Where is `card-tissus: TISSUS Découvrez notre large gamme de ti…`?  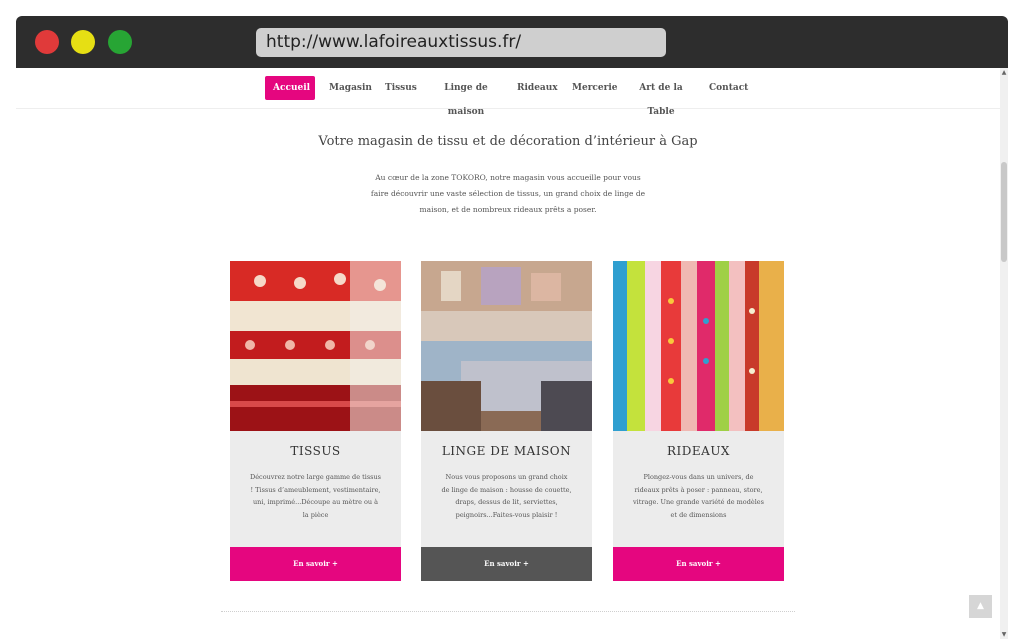 card-tissus: TISSUS Découvrez notre large gamme de ti… is located at coordinates (315, 421).